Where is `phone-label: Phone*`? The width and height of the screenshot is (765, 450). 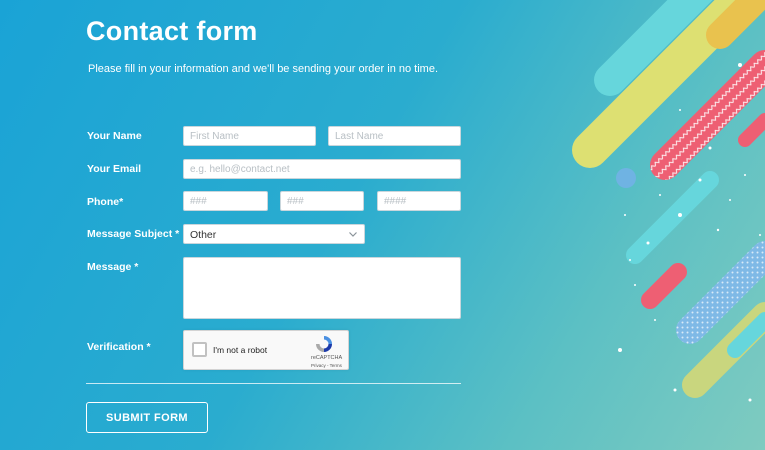 phone-label: Phone* is located at coordinates (105, 202).